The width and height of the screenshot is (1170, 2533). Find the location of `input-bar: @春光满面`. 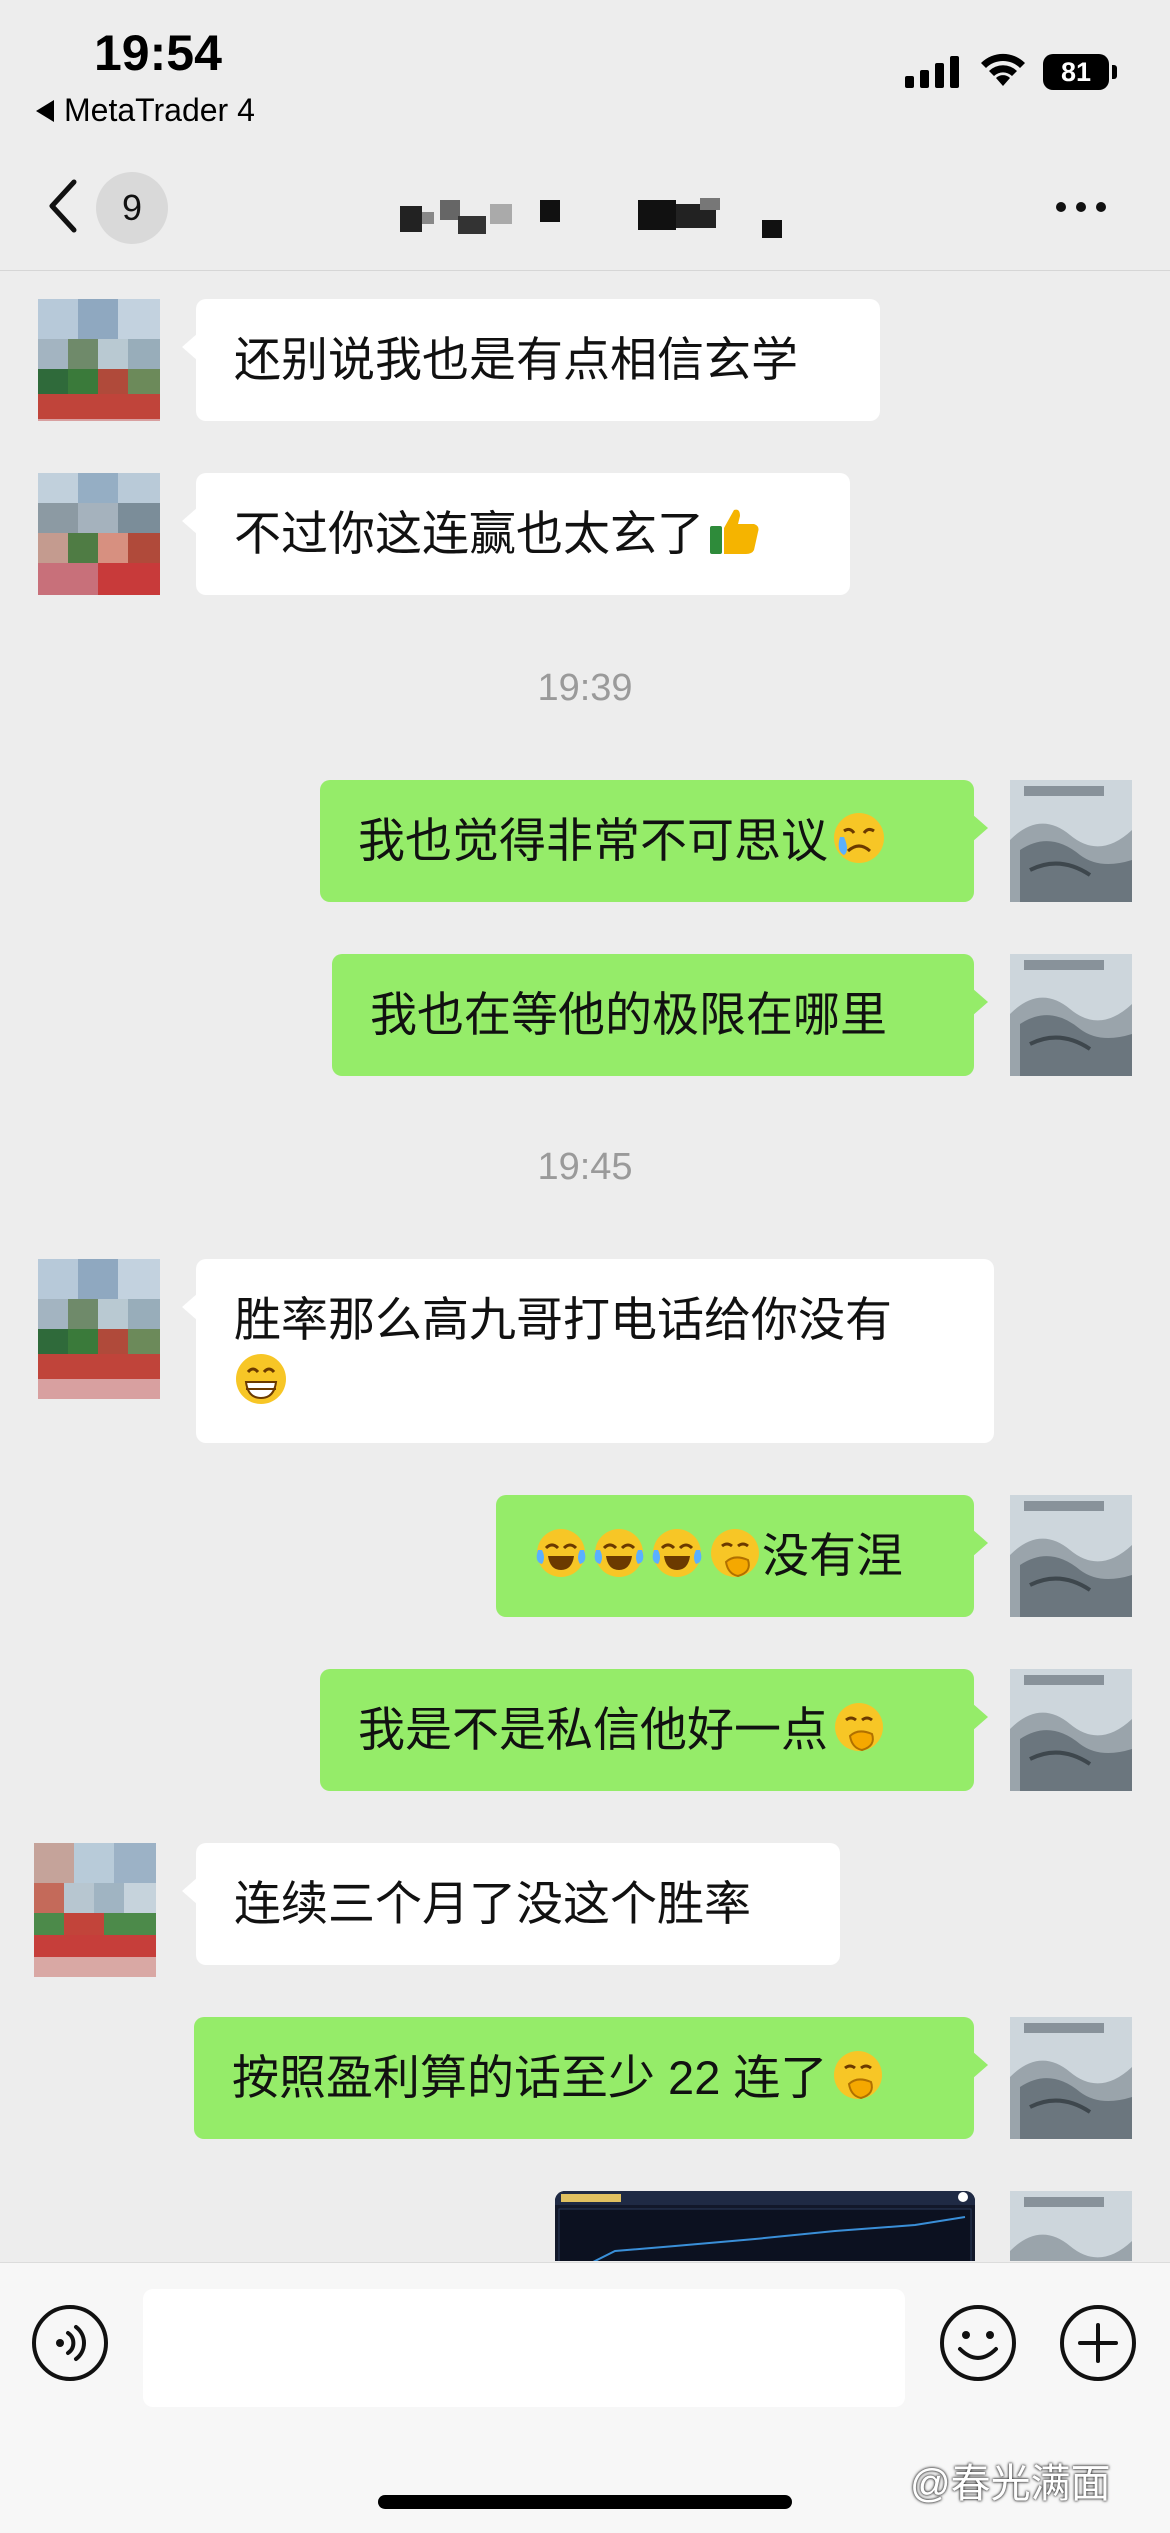

input-bar: @春光满面 is located at coordinates (585, 2397).